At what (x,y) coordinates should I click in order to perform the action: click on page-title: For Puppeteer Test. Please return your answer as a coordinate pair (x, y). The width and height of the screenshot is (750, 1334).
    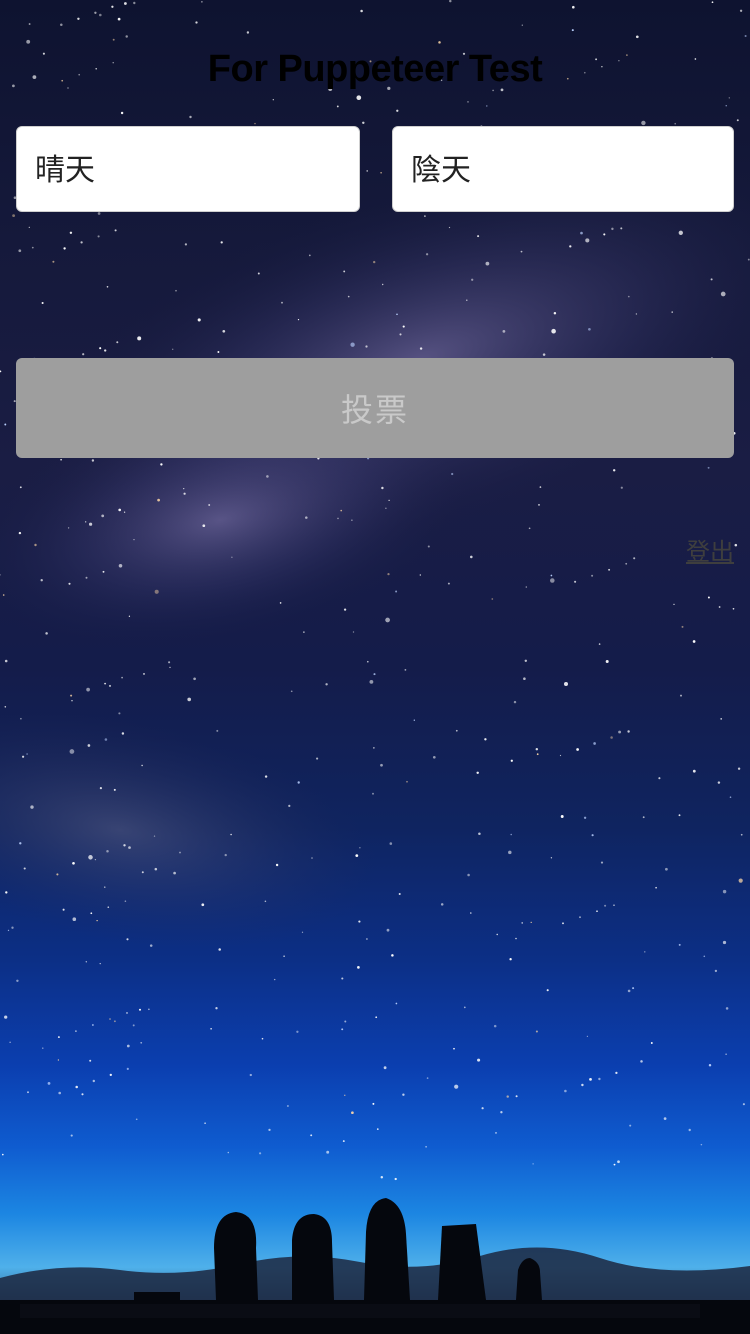
    Looking at the image, I should click on (375, 69).